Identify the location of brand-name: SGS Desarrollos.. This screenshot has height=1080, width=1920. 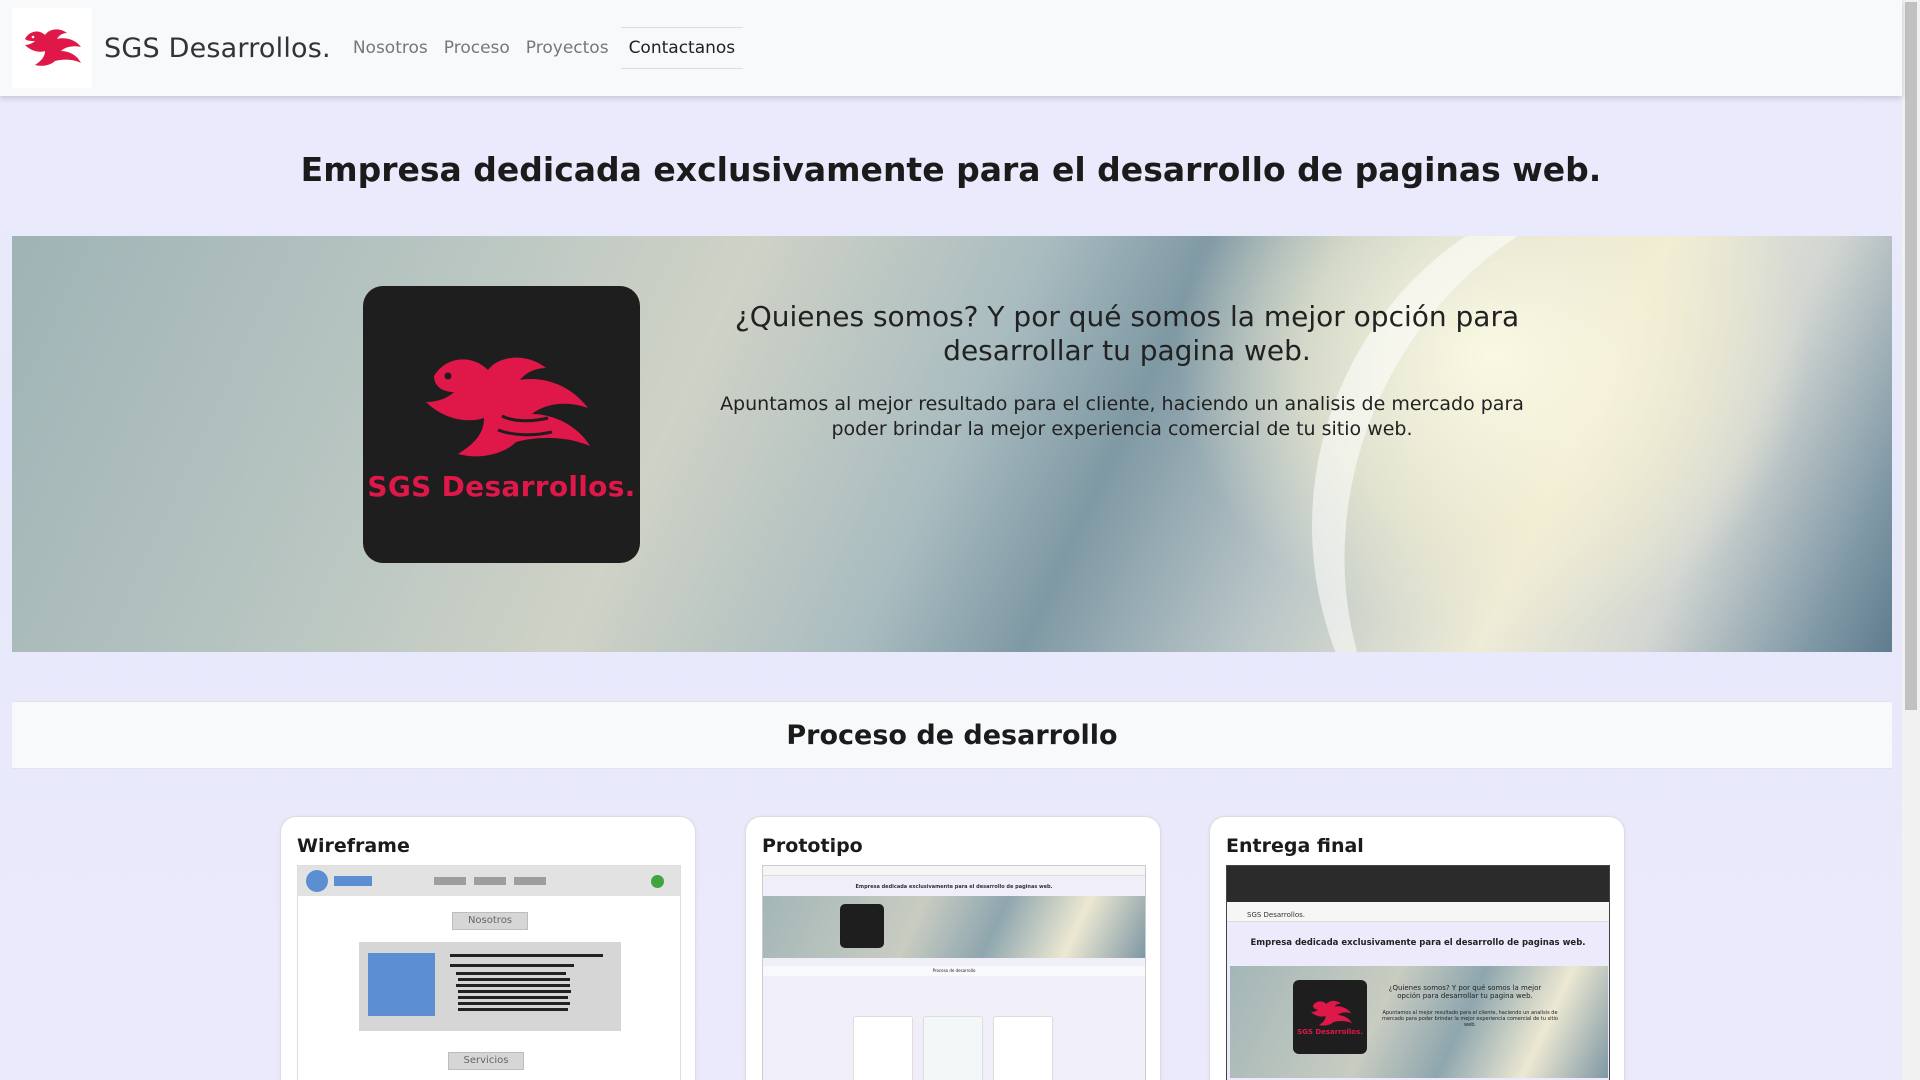
(217, 48).